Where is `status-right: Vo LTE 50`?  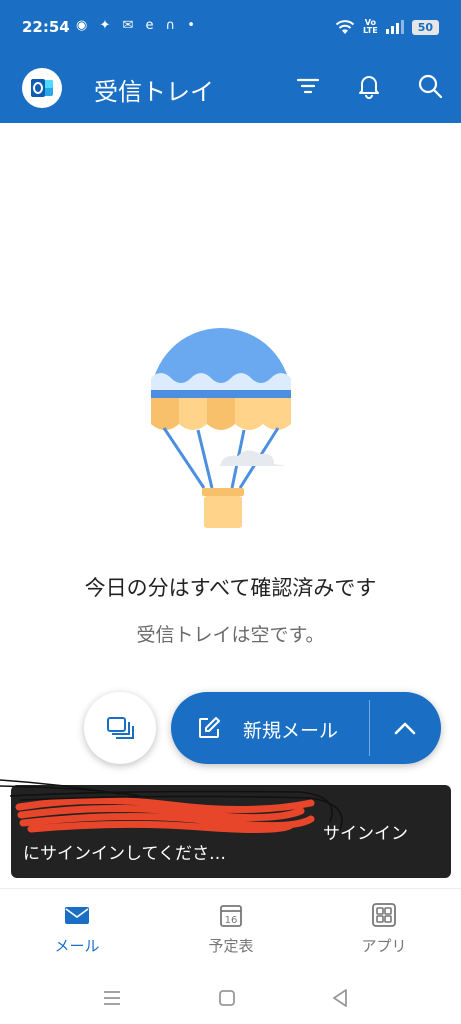
status-right: Vo LTE 50 is located at coordinates (387, 27).